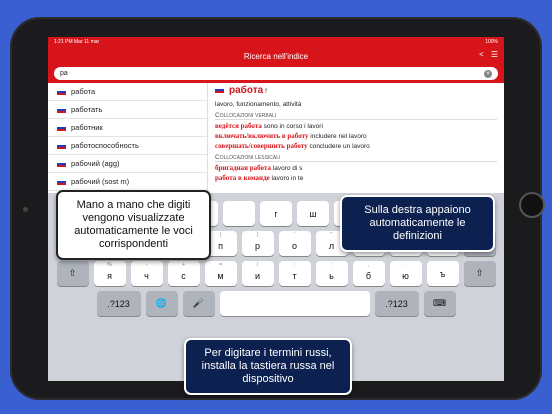 This screenshot has width=552, height=414. I want to click on keyboard-key: % я, so click(109, 273).